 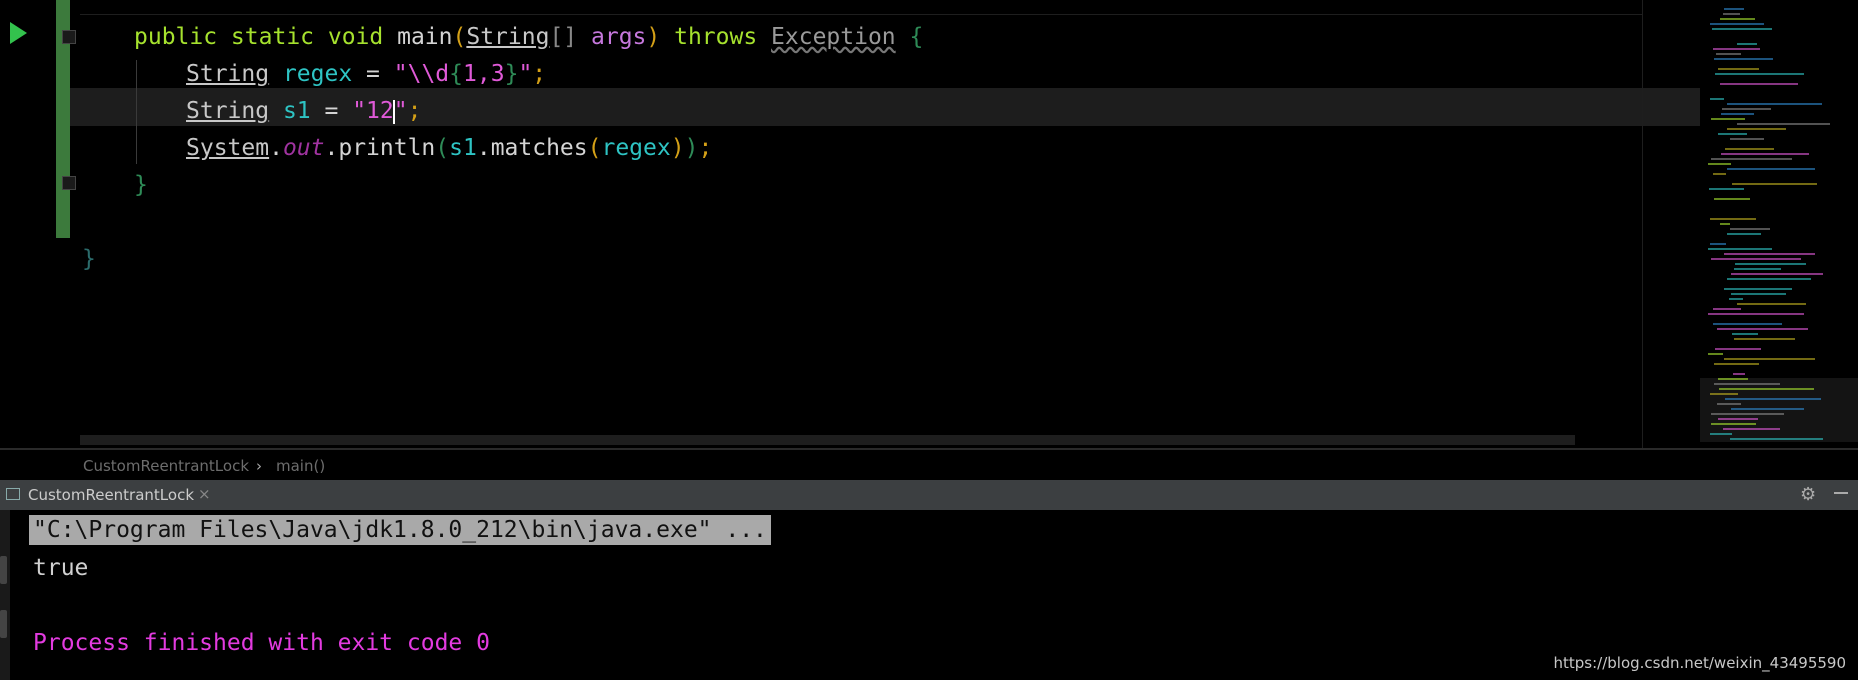 What do you see at coordinates (5, 595) in the screenshot?
I see `console-toolbar` at bounding box center [5, 595].